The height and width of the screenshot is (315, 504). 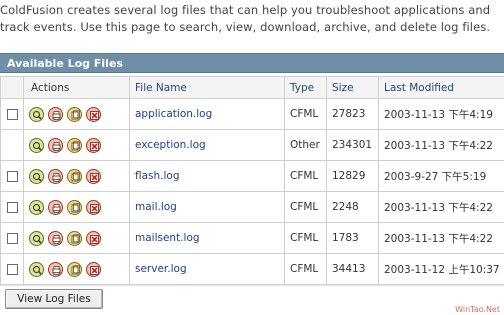 I want to click on watermark: WinTao.Net, so click(x=477, y=309).